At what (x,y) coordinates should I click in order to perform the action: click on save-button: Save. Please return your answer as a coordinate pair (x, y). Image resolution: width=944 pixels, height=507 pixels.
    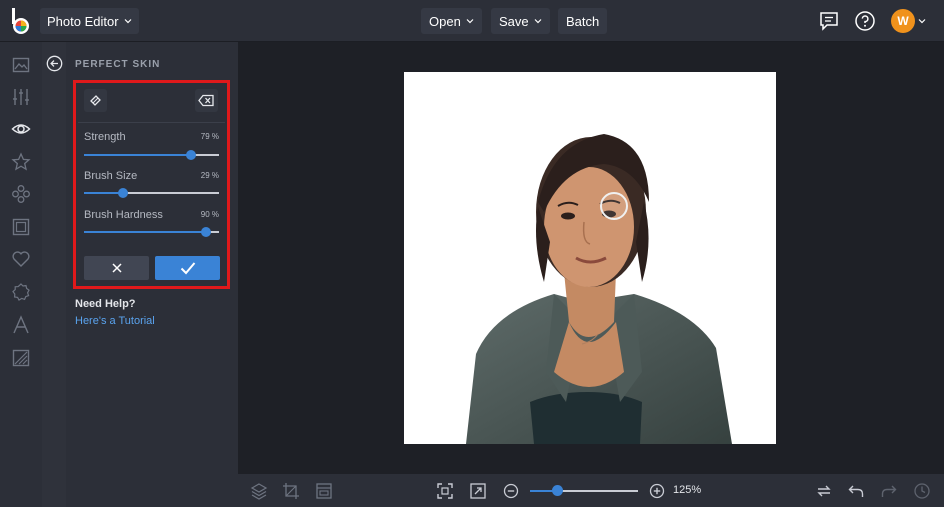
    Looking at the image, I should click on (520, 21).